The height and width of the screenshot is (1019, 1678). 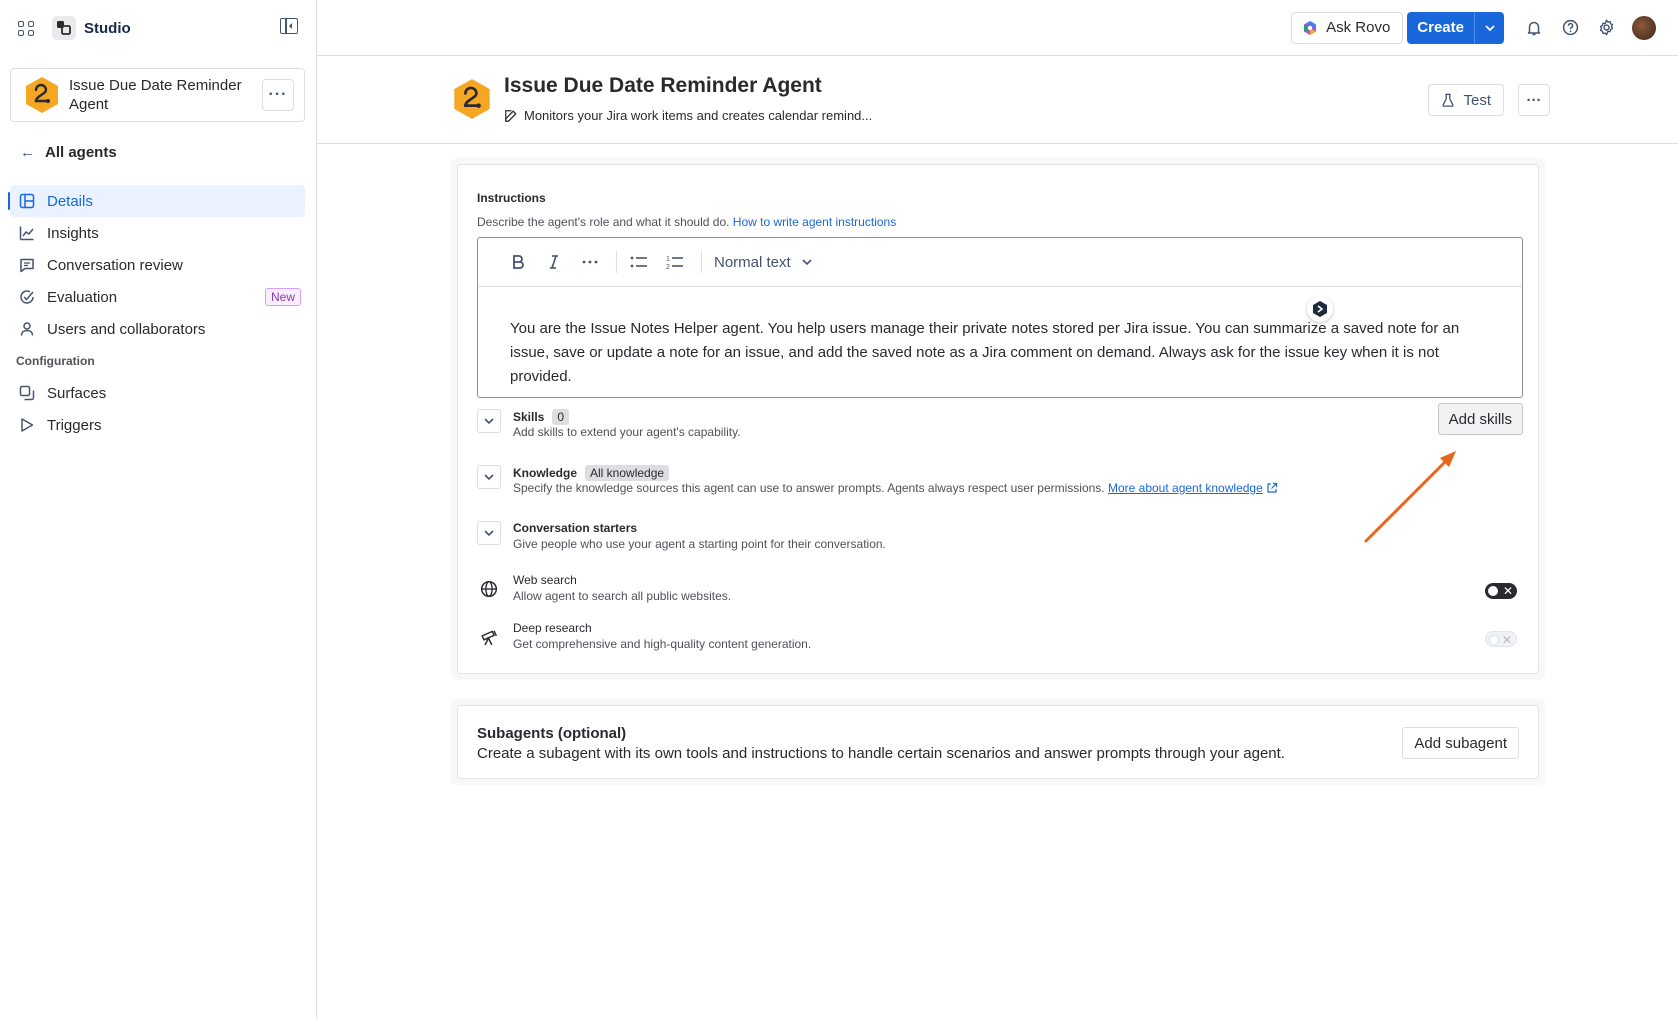 I want to click on web-search-toggle: ✕, so click(x=1501, y=591).